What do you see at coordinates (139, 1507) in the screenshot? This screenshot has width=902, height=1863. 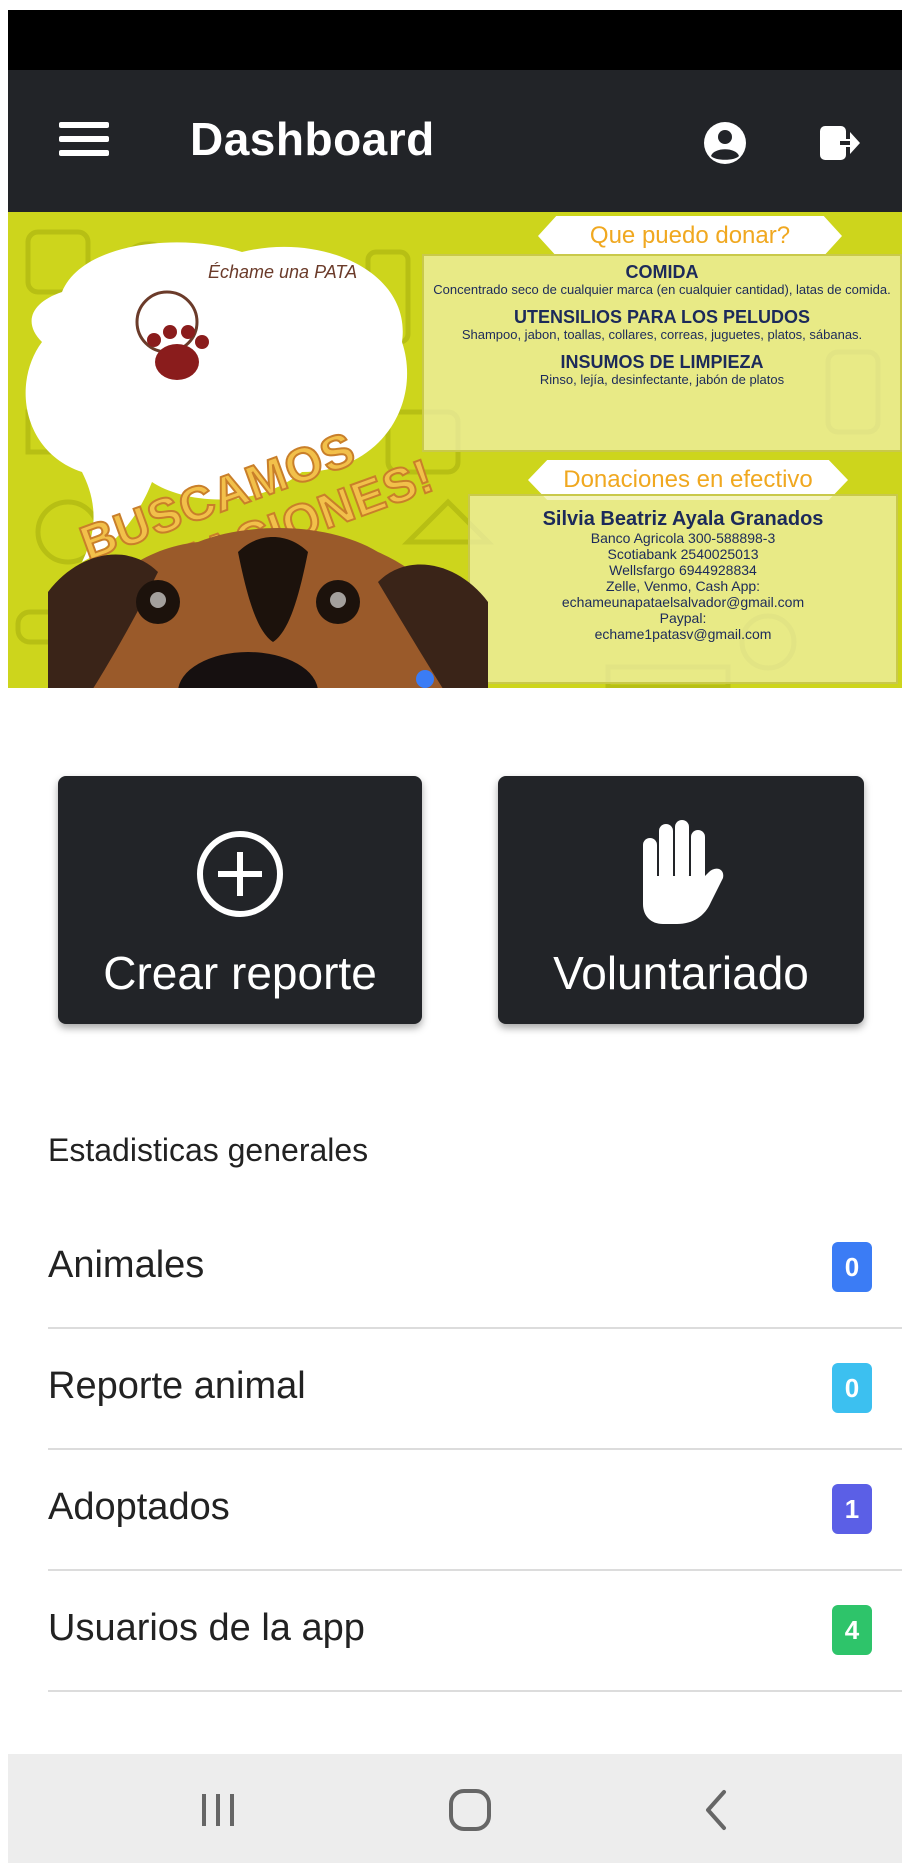 I see `stat-label-adoptados: Adoptados` at bounding box center [139, 1507].